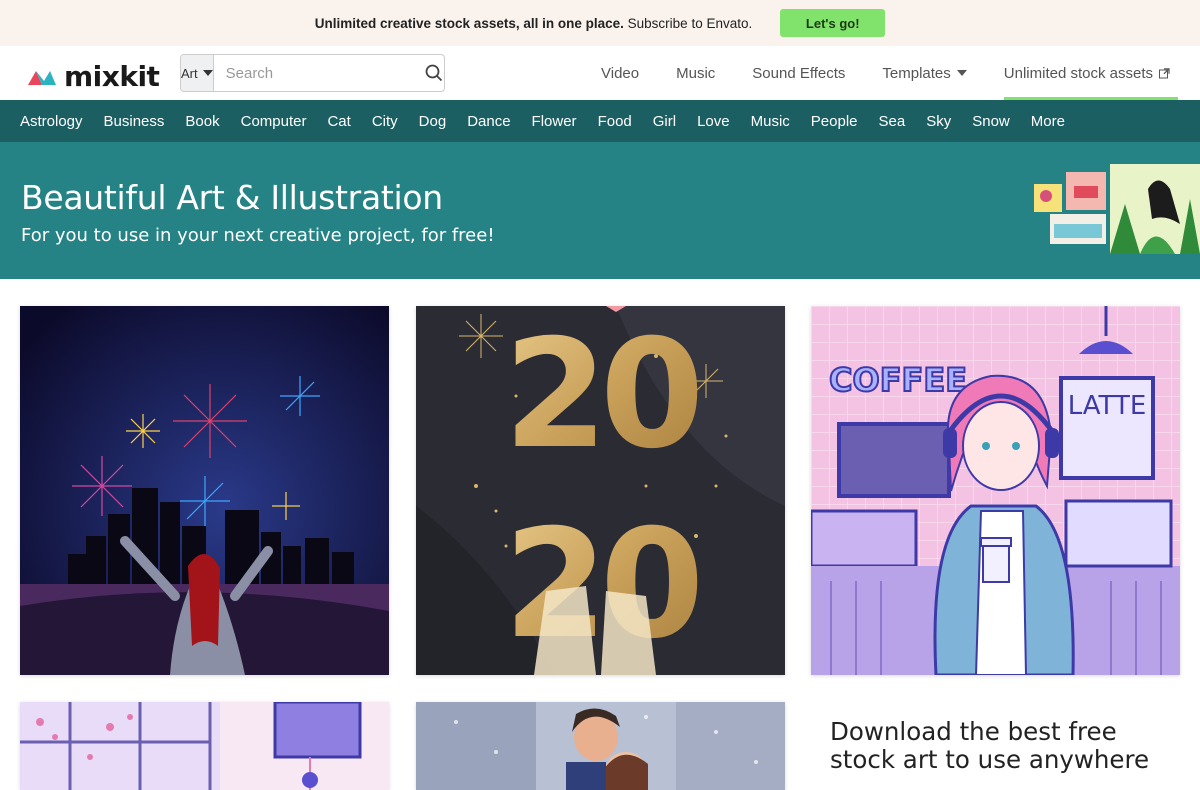 Image resolution: width=1200 pixels, height=790 pixels. Describe the element at coordinates (197, 73) in the screenshot. I see `search-category-dropdown: Art` at that location.